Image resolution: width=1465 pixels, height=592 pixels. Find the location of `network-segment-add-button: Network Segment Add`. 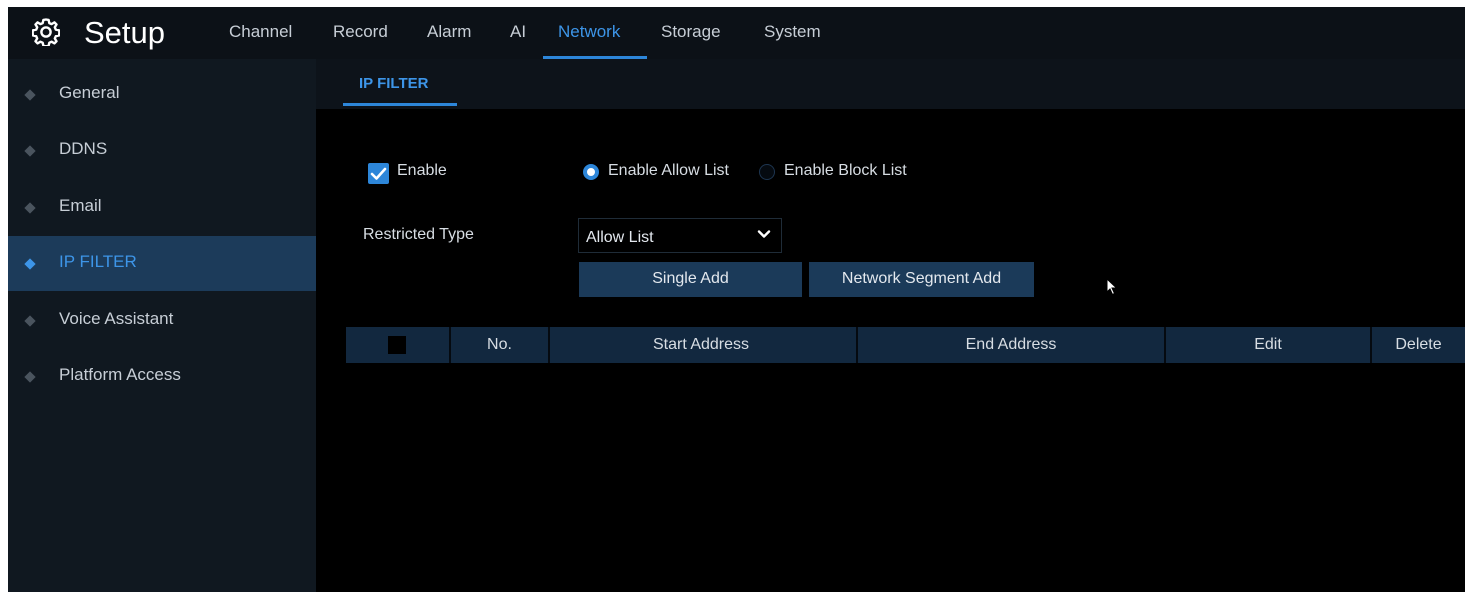

network-segment-add-button: Network Segment Add is located at coordinates (921, 279).